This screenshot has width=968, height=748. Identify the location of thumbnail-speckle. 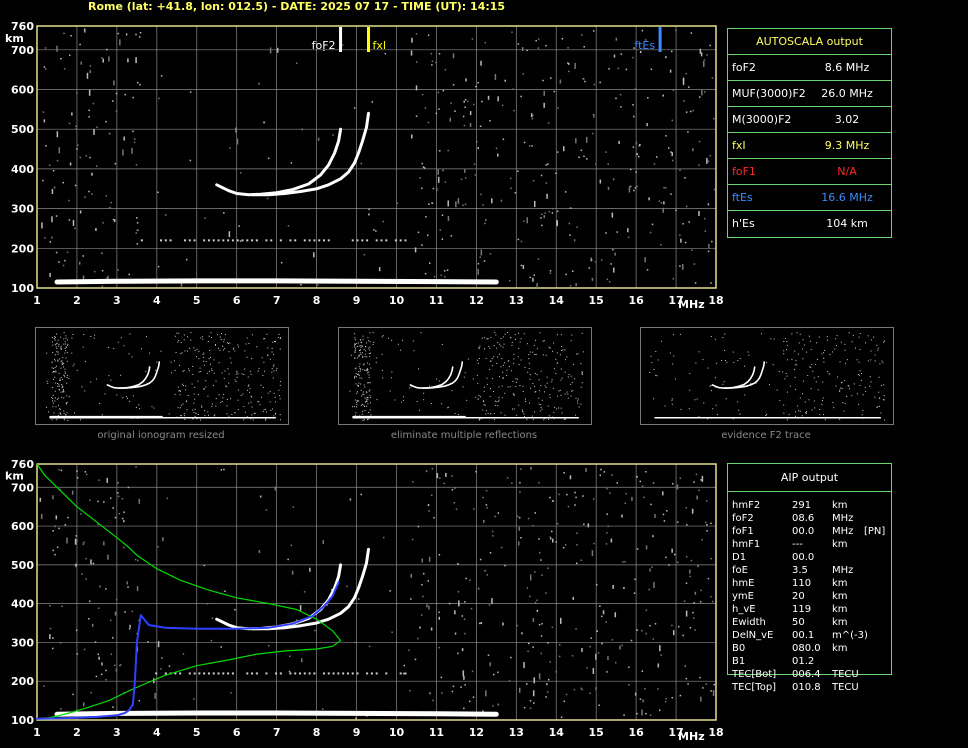
(767, 376).